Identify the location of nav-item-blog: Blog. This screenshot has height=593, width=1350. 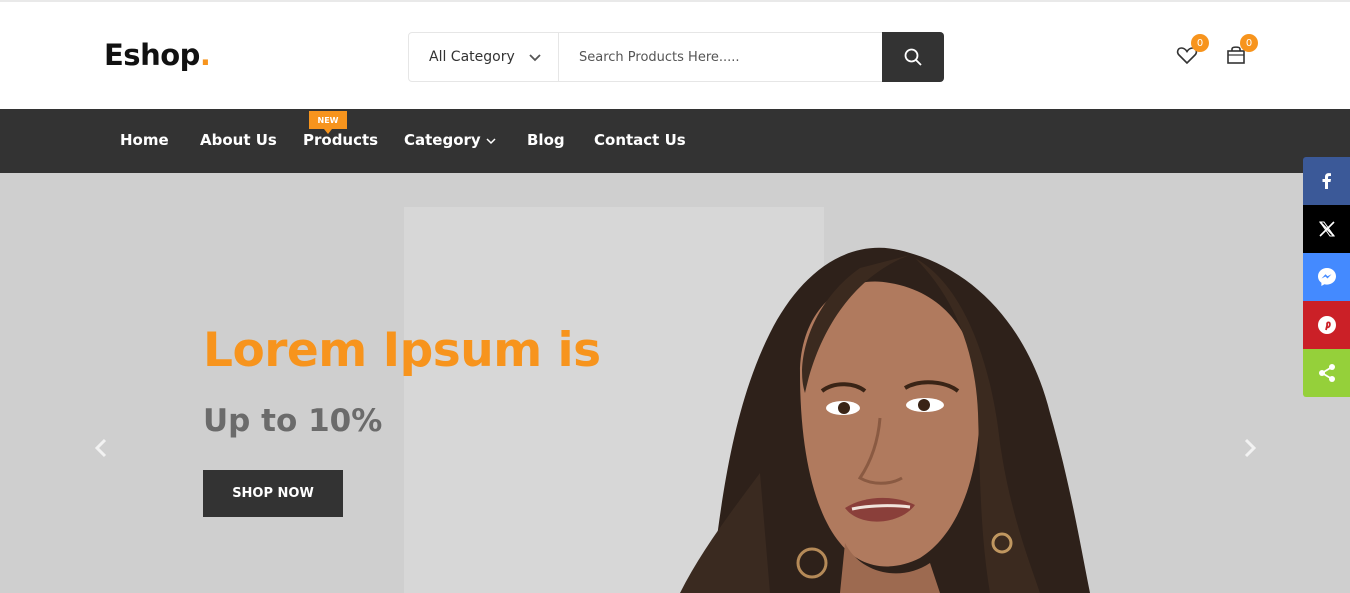
(546, 140).